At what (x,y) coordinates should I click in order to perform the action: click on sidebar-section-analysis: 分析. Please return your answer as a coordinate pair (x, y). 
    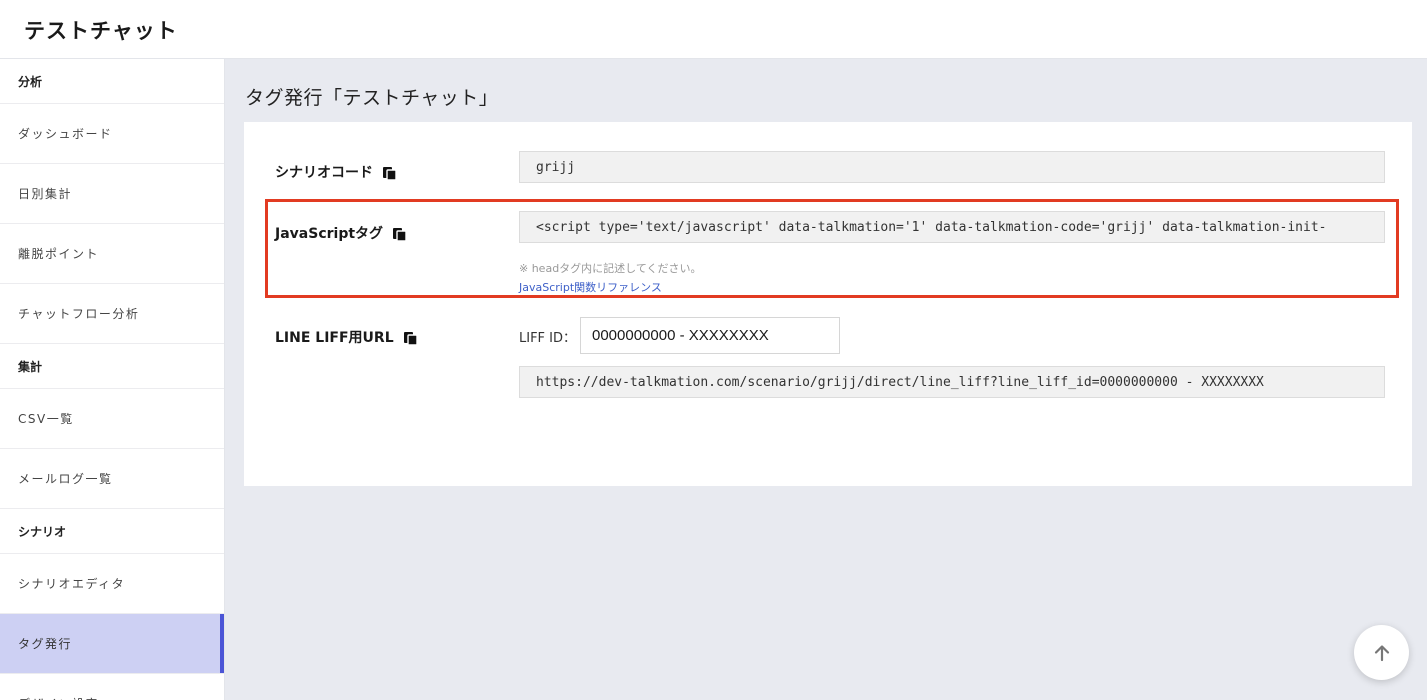
    Looking at the image, I should click on (112, 81).